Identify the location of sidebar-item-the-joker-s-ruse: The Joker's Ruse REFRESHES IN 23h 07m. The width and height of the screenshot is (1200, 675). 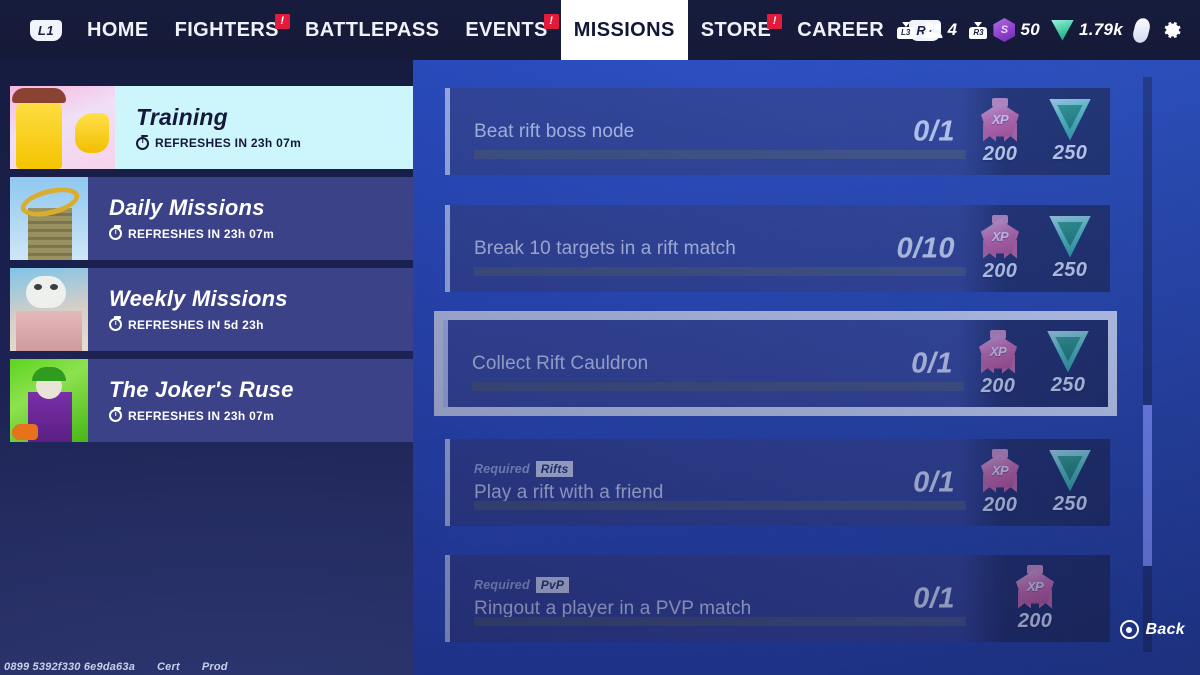
(212, 400).